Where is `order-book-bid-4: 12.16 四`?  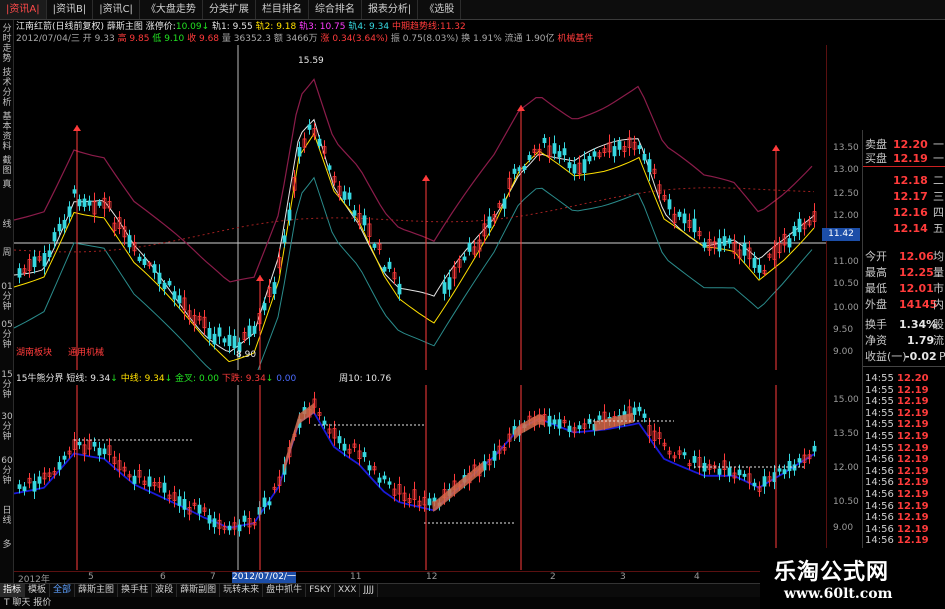 order-book-bid-4: 12.16 四 is located at coordinates (904, 213).